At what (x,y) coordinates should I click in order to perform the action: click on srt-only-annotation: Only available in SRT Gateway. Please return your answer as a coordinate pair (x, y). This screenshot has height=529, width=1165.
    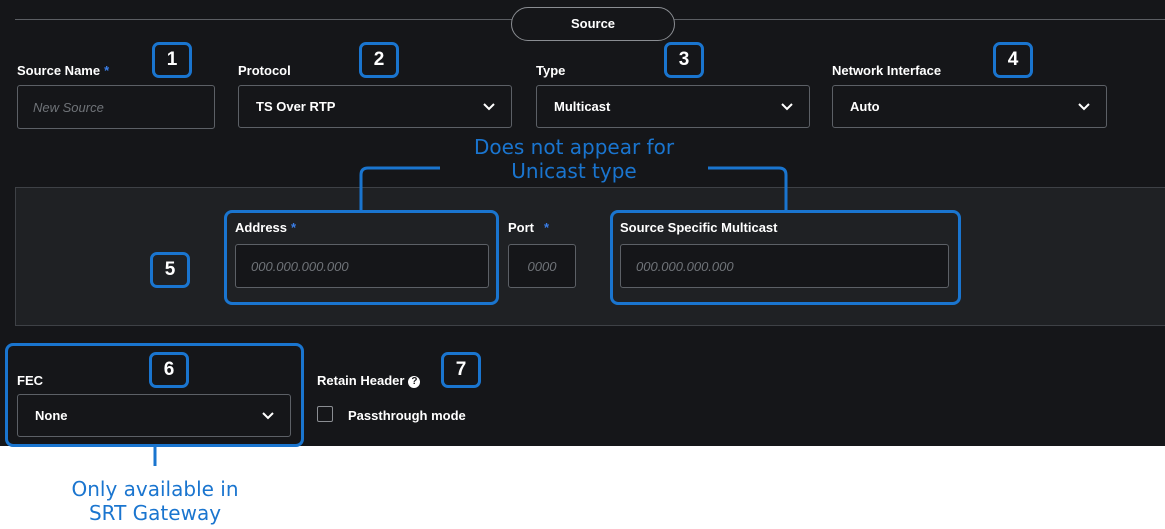
    Looking at the image, I should click on (155, 501).